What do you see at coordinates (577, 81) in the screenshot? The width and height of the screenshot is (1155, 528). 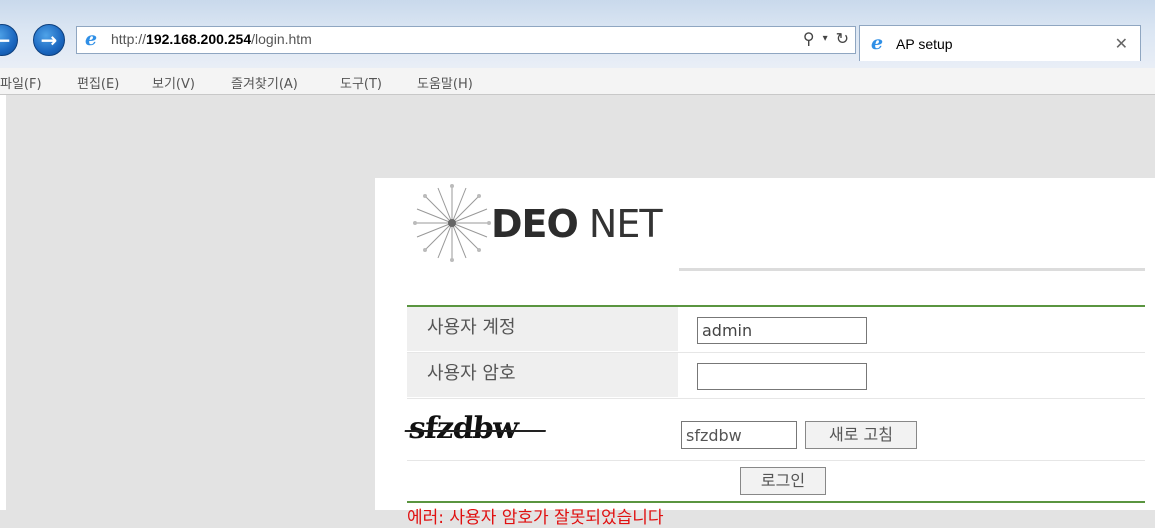 I see `menu-bar: 파일(F) 편집(E) 보기(V) 즐겨찾기(A) 도구(T) 도움말(H)` at bounding box center [577, 81].